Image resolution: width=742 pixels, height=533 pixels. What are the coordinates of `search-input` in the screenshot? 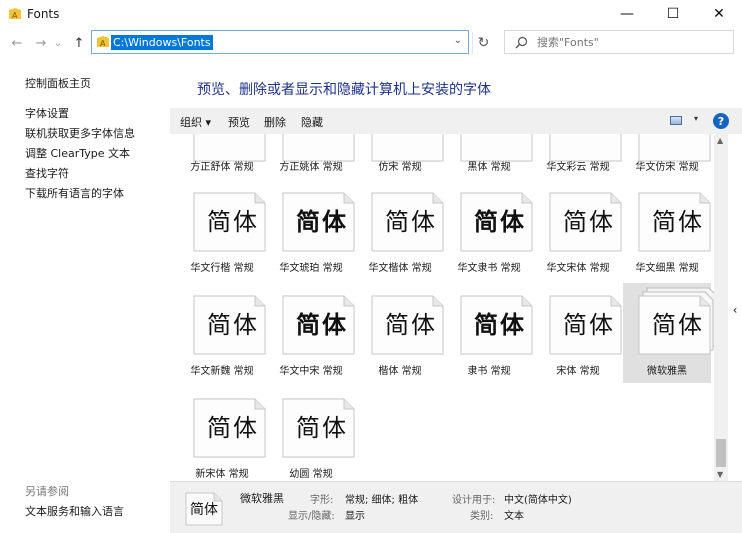 It's located at (632, 42).